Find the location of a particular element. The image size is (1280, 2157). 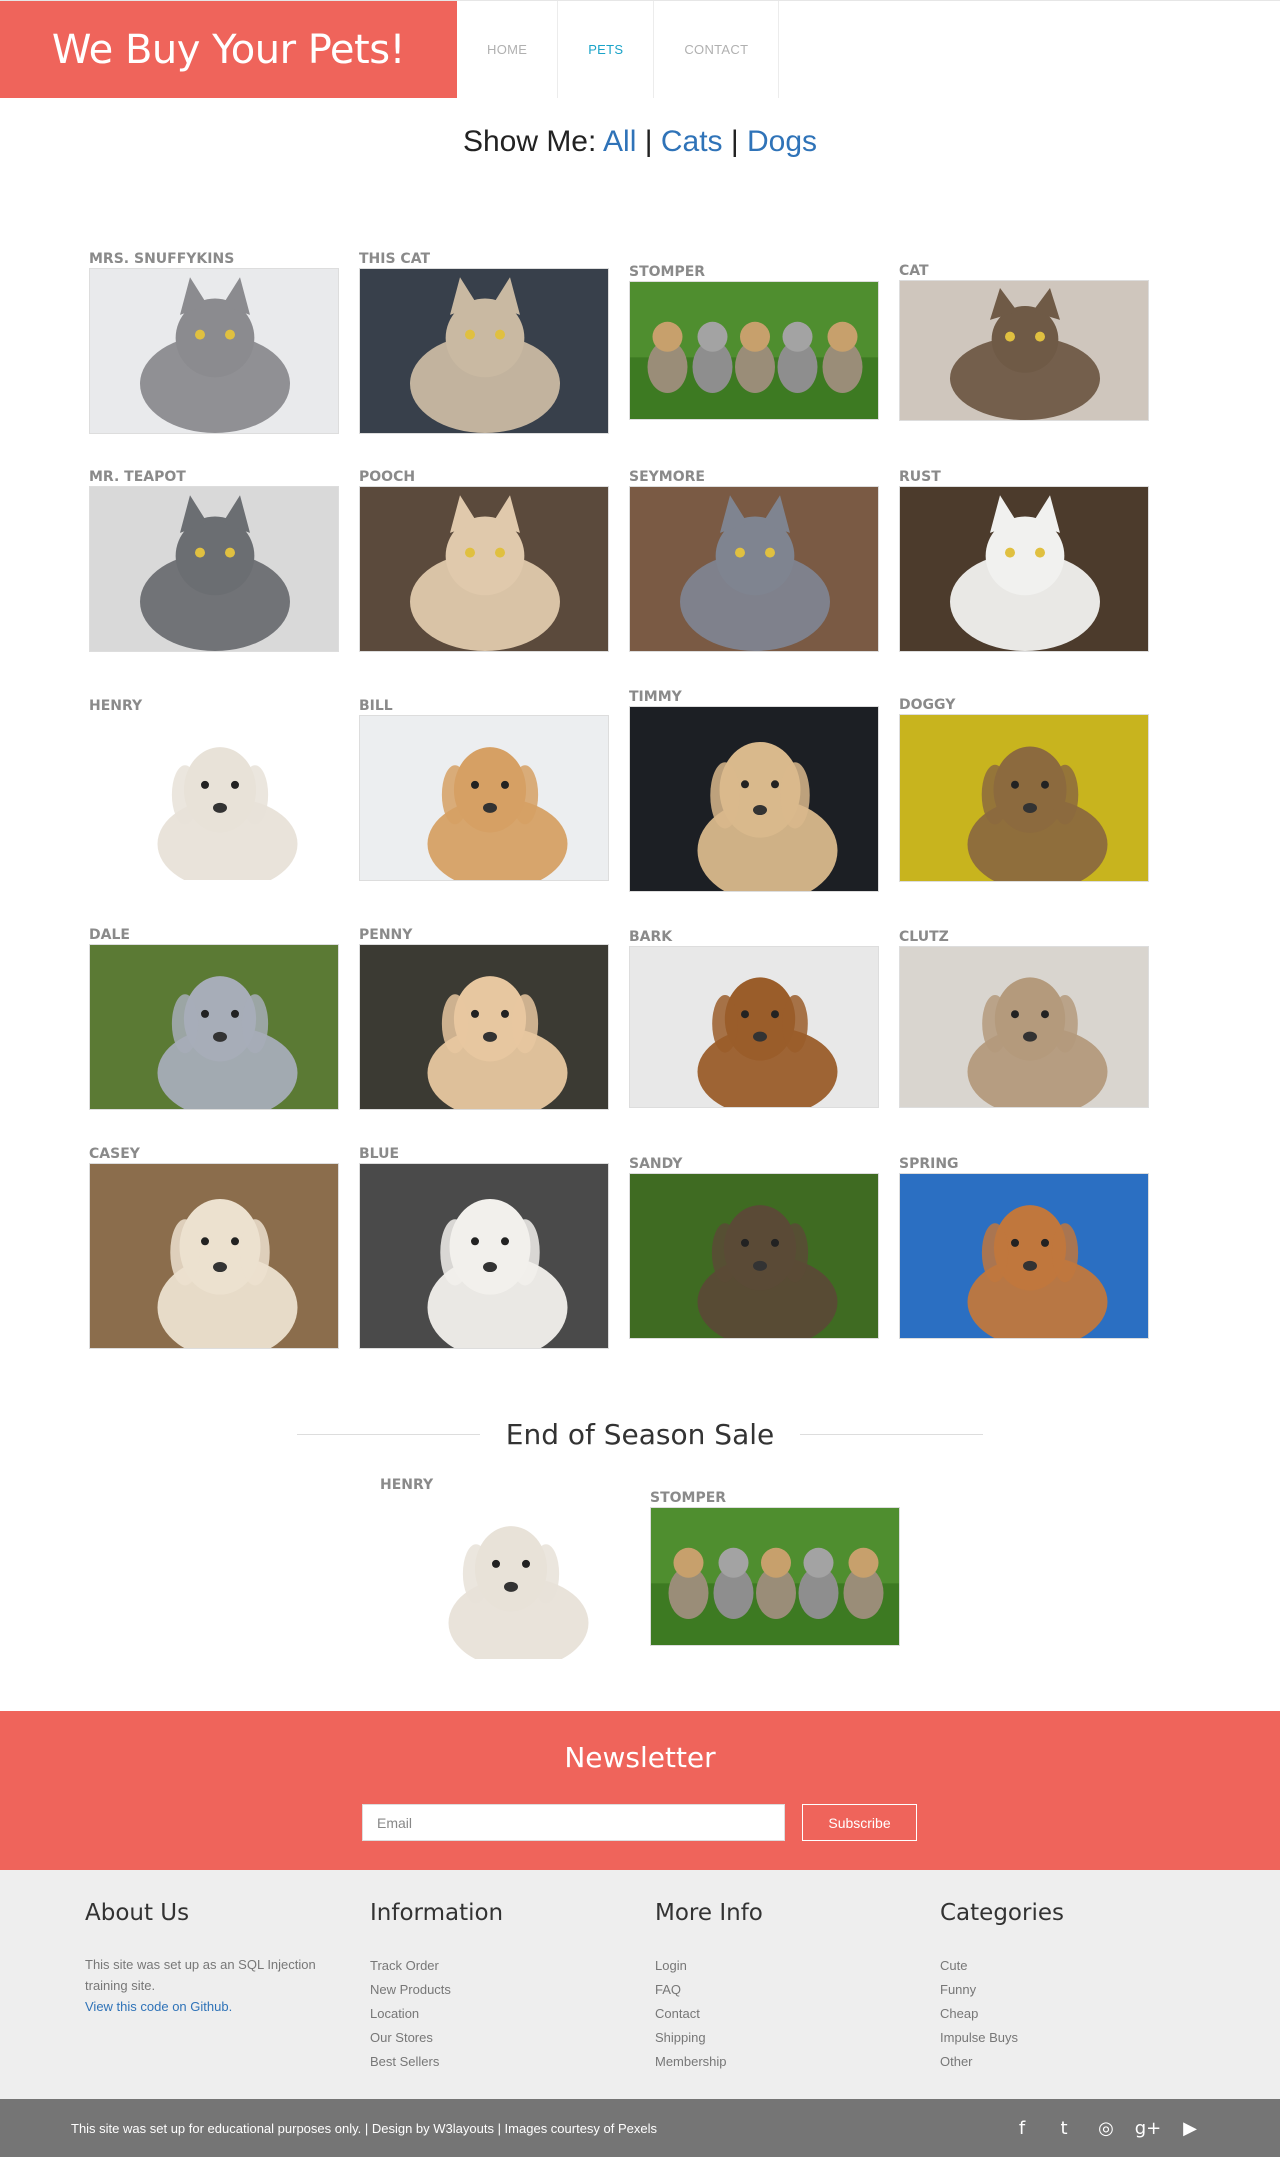

pet-card: HENRY is located at coordinates (214, 789).